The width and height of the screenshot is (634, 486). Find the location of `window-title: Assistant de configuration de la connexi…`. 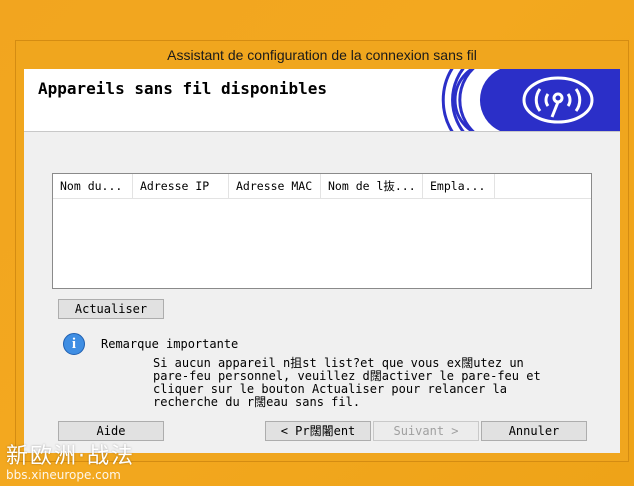

window-title: Assistant de configuration de la connexi… is located at coordinates (322, 55).